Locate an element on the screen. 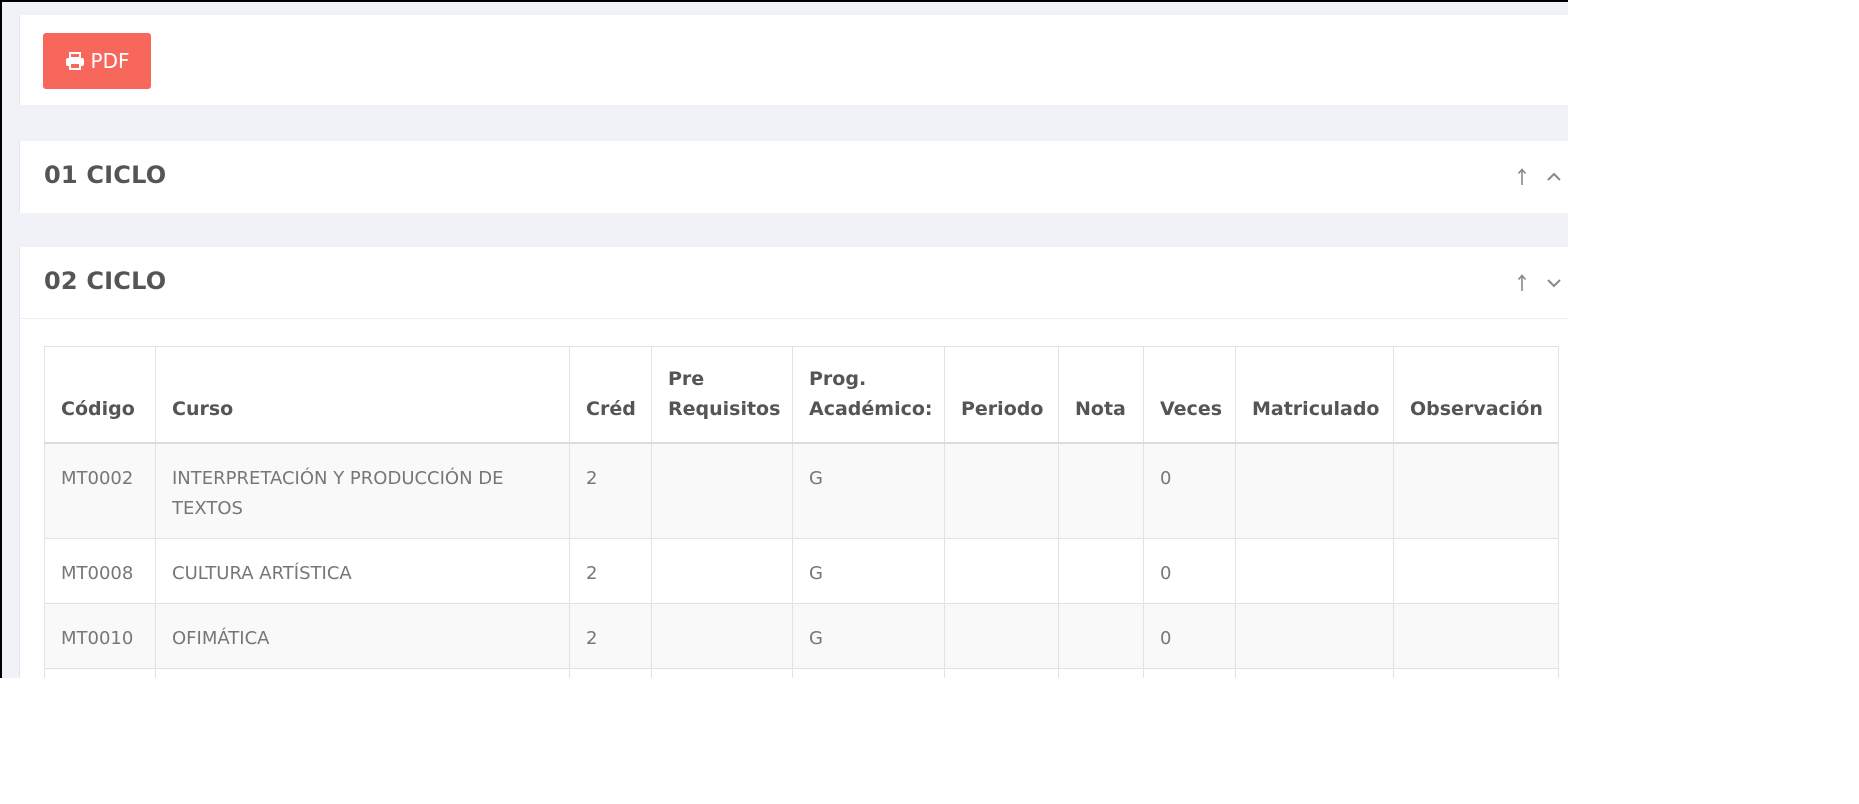 This screenshot has width=1859, height=804. panel-title: 01 CICLO is located at coordinates (105, 175).